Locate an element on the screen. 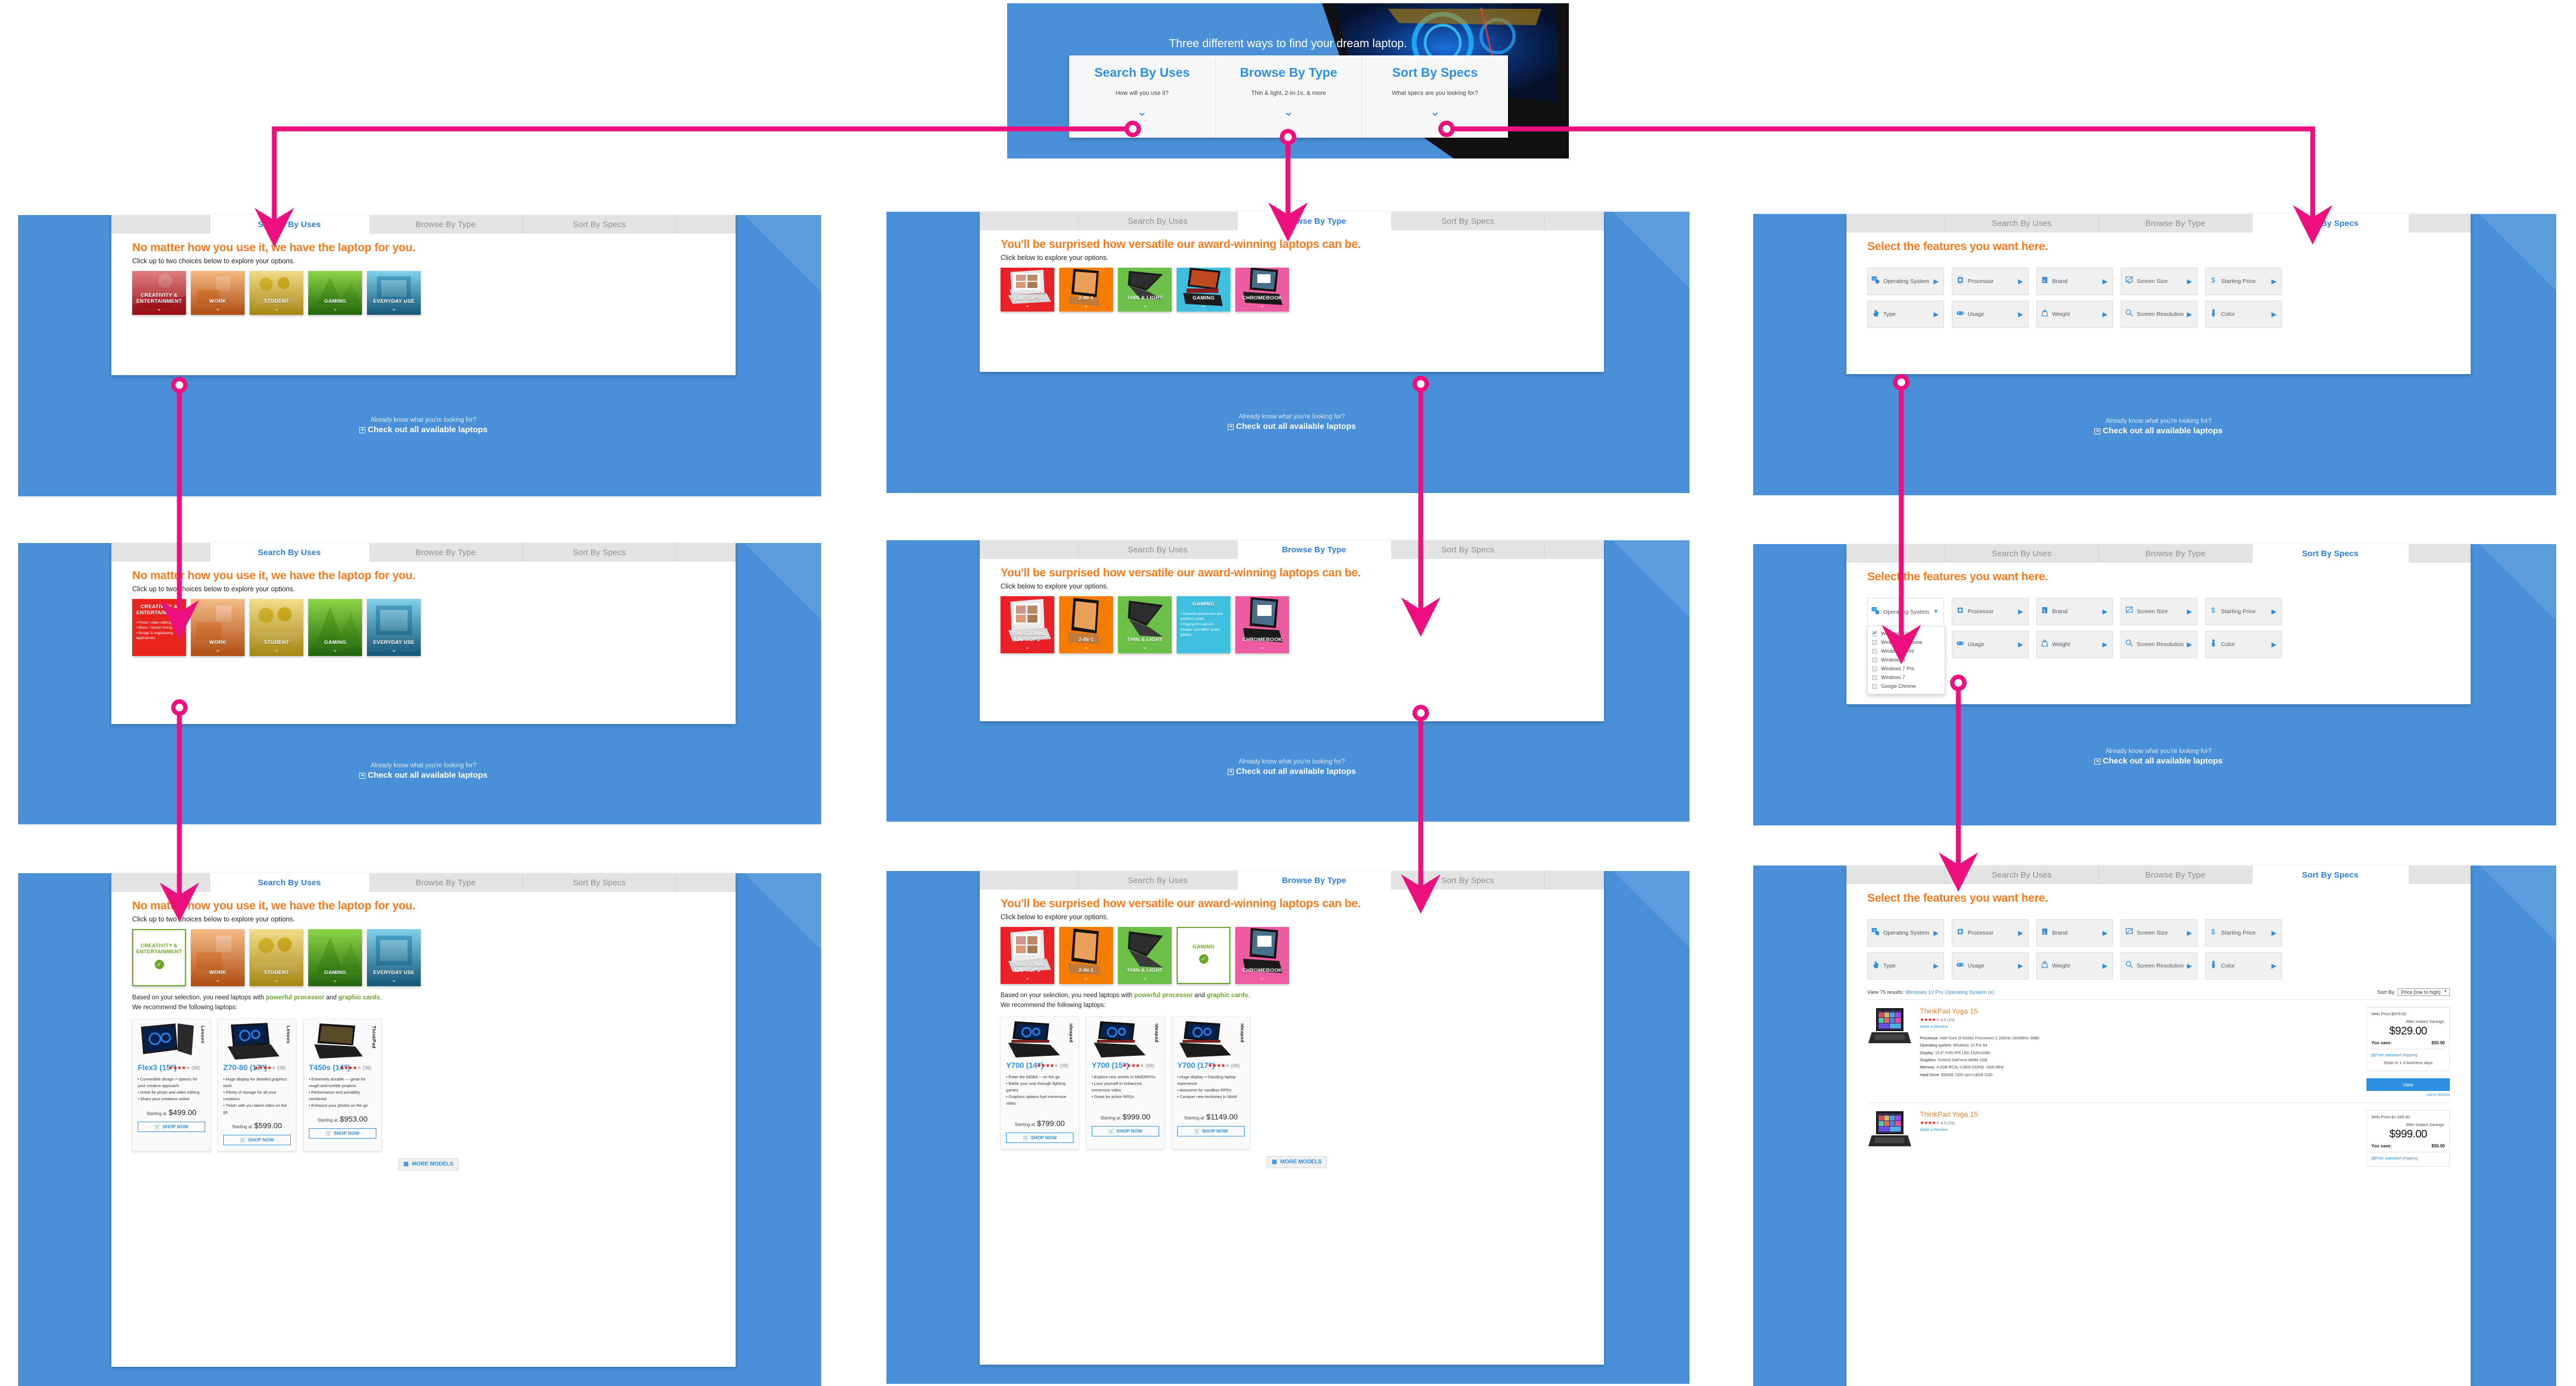 The height and width of the screenshot is (1386, 2576). os-option: Windows 10 Pro is located at coordinates (1906, 633).